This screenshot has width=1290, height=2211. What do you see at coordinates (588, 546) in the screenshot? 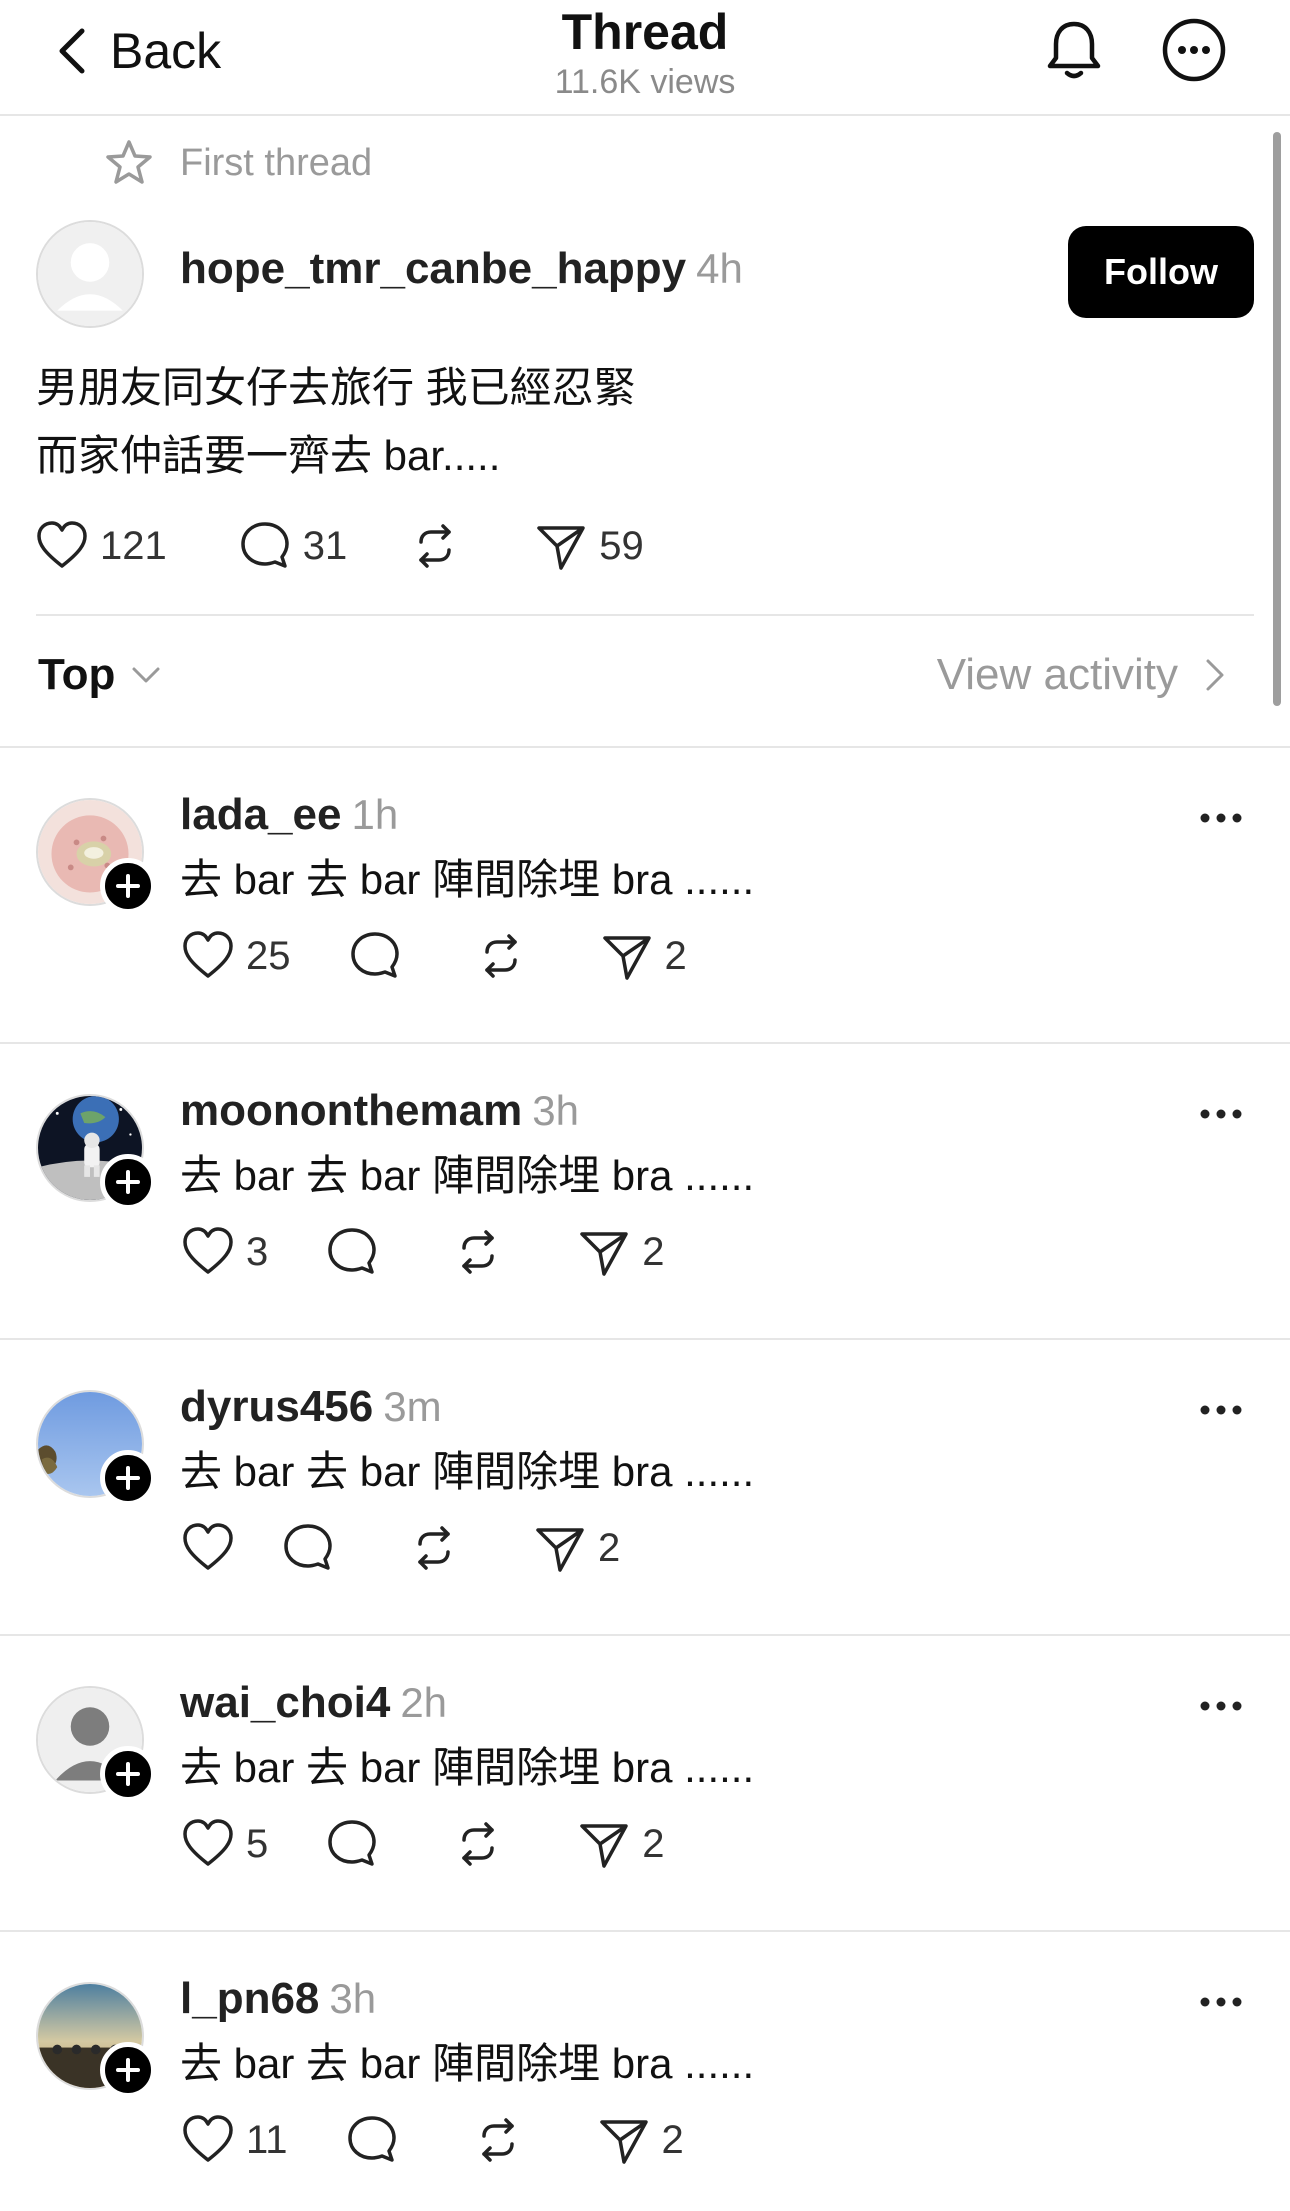
I see `share-button: 59` at bounding box center [588, 546].